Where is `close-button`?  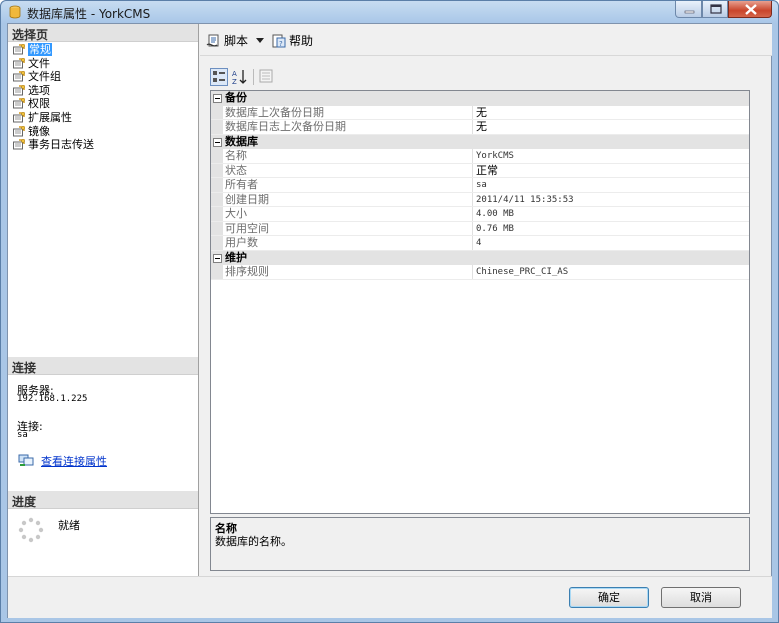
close-button is located at coordinates (750, 9).